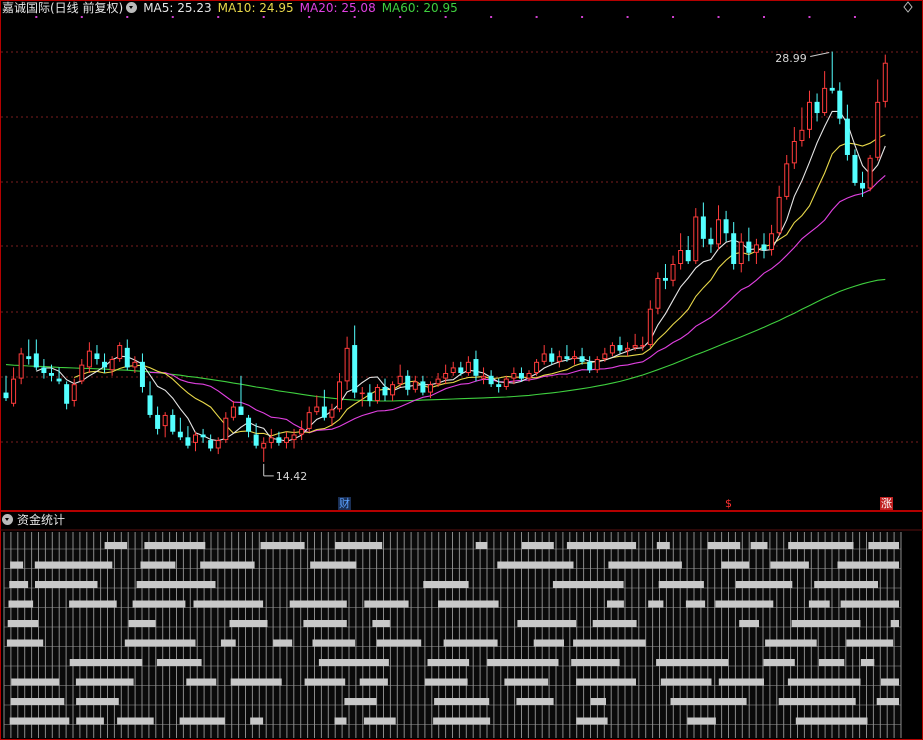  I want to click on ma60-label: MA60: 20.95, so click(419, 8).